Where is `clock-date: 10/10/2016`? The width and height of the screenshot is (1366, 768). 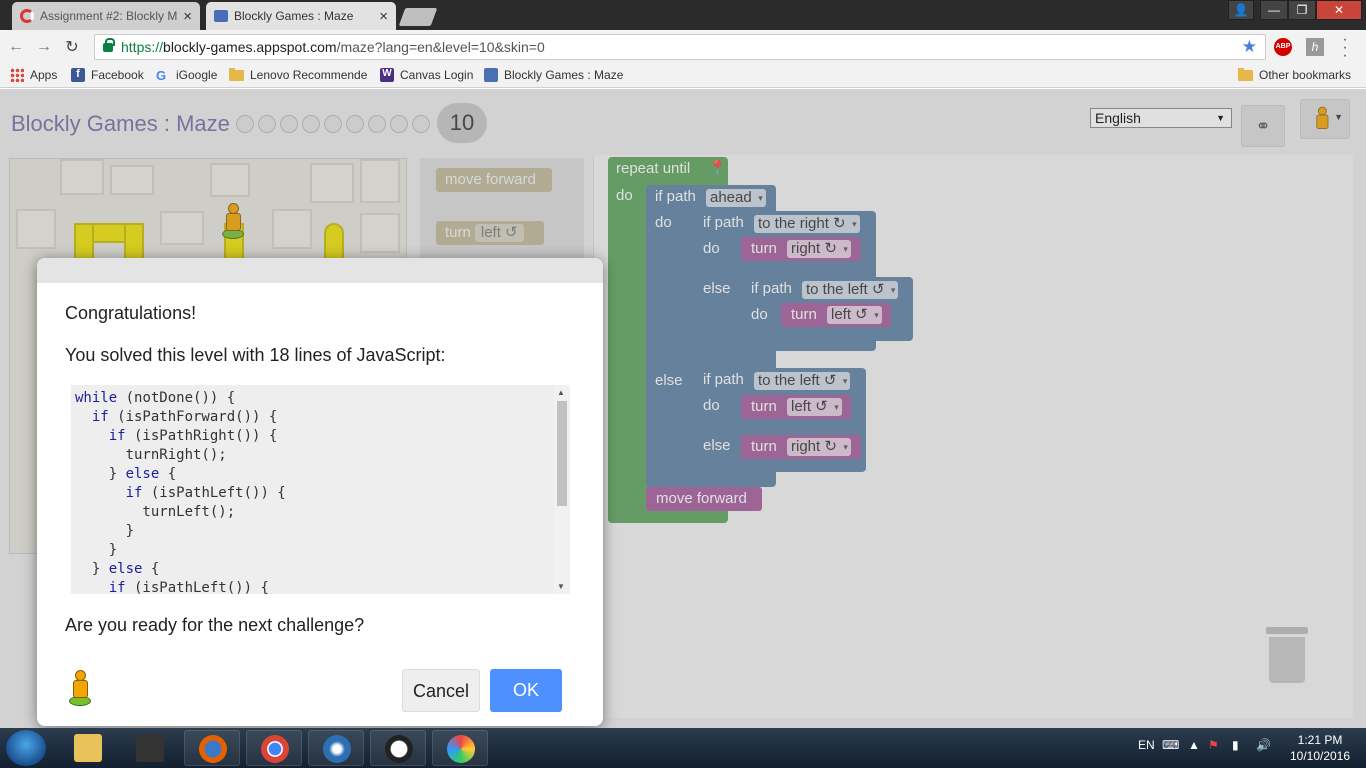
clock-date: 10/10/2016 is located at coordinates (1320, 756).